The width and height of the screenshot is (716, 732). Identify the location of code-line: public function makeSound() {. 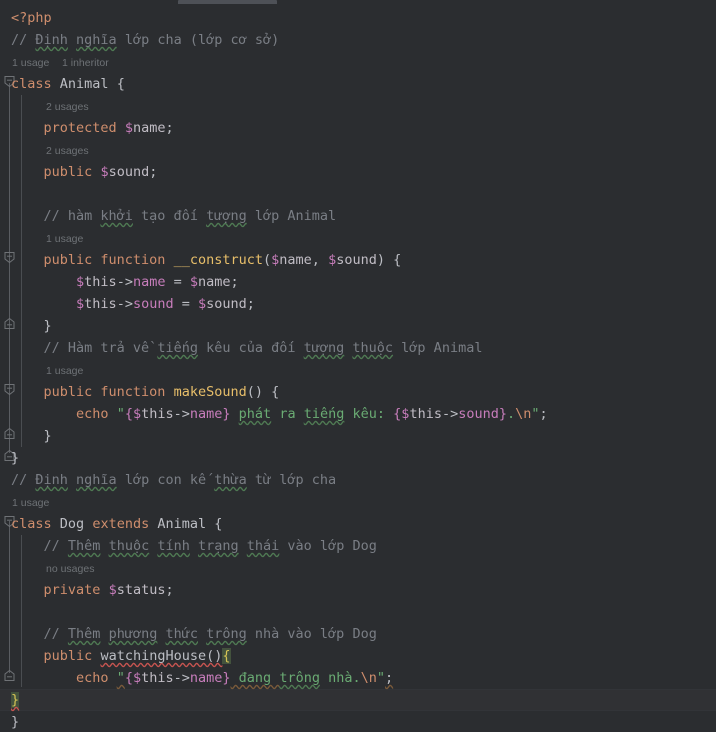
(358, 392).